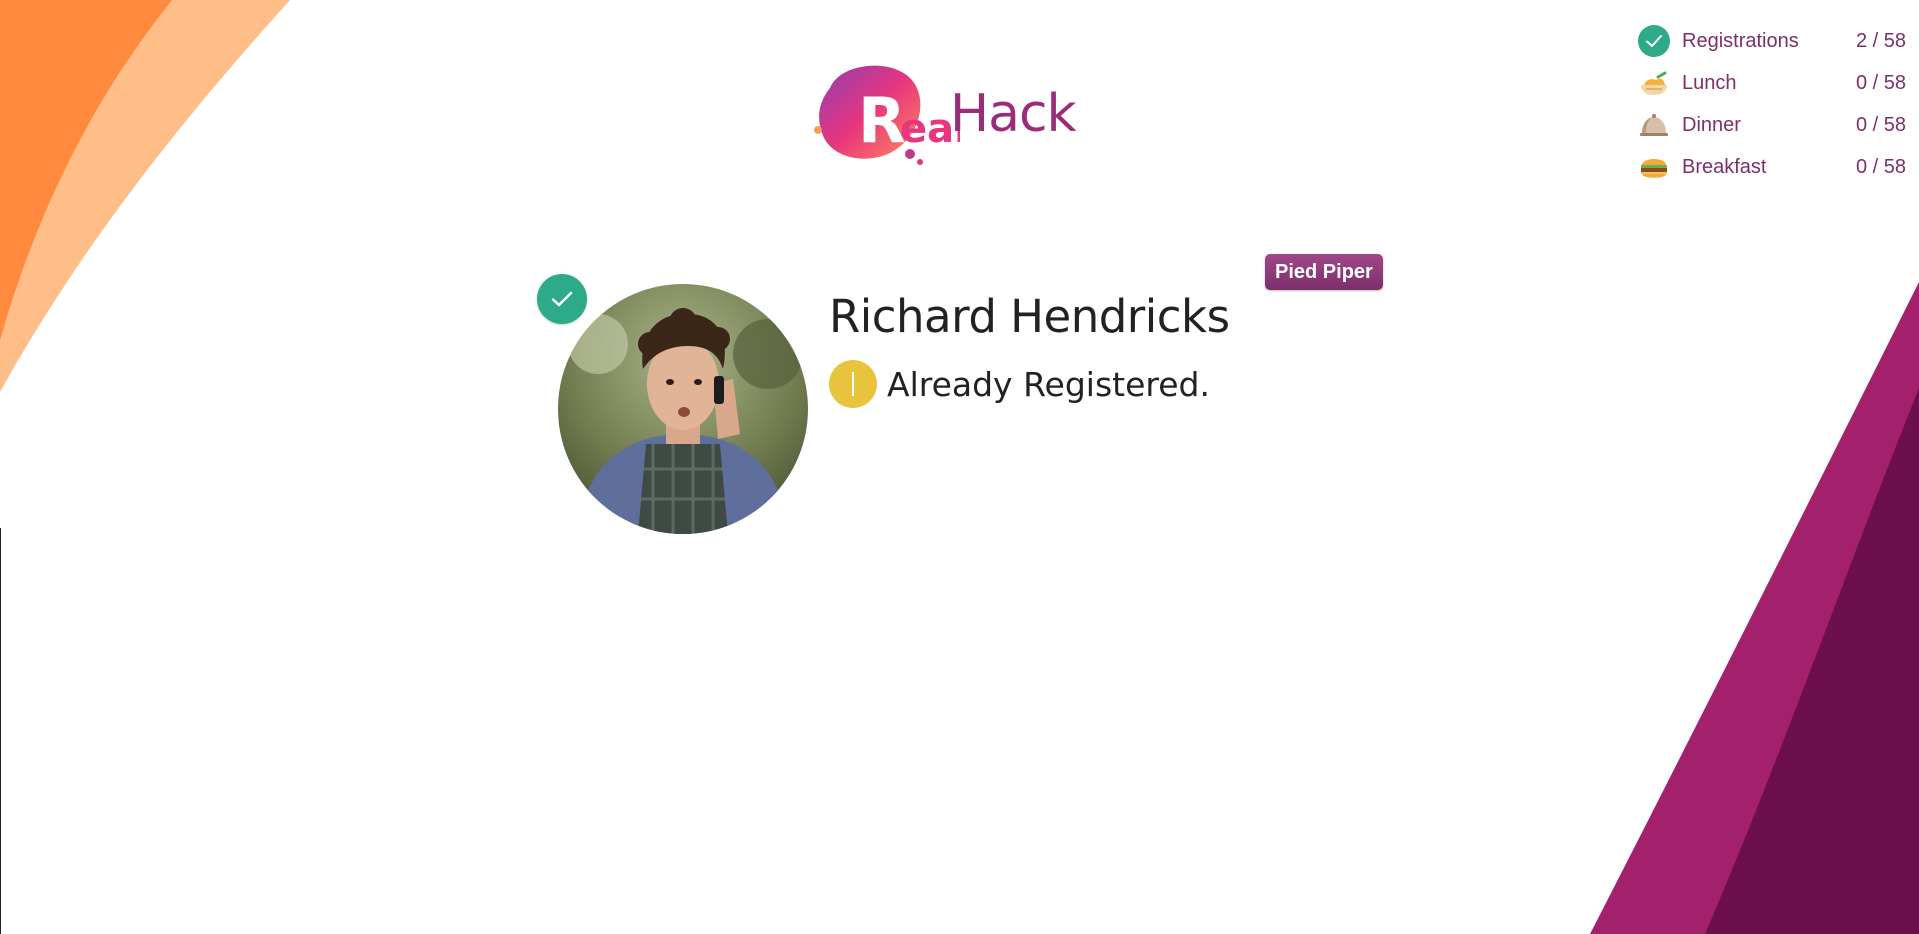 This screenshot has height=934, width=1919. Describe the element at coordinates (1048, 384) in the screenshot. I see `status-message: Already Registered.` at that location.